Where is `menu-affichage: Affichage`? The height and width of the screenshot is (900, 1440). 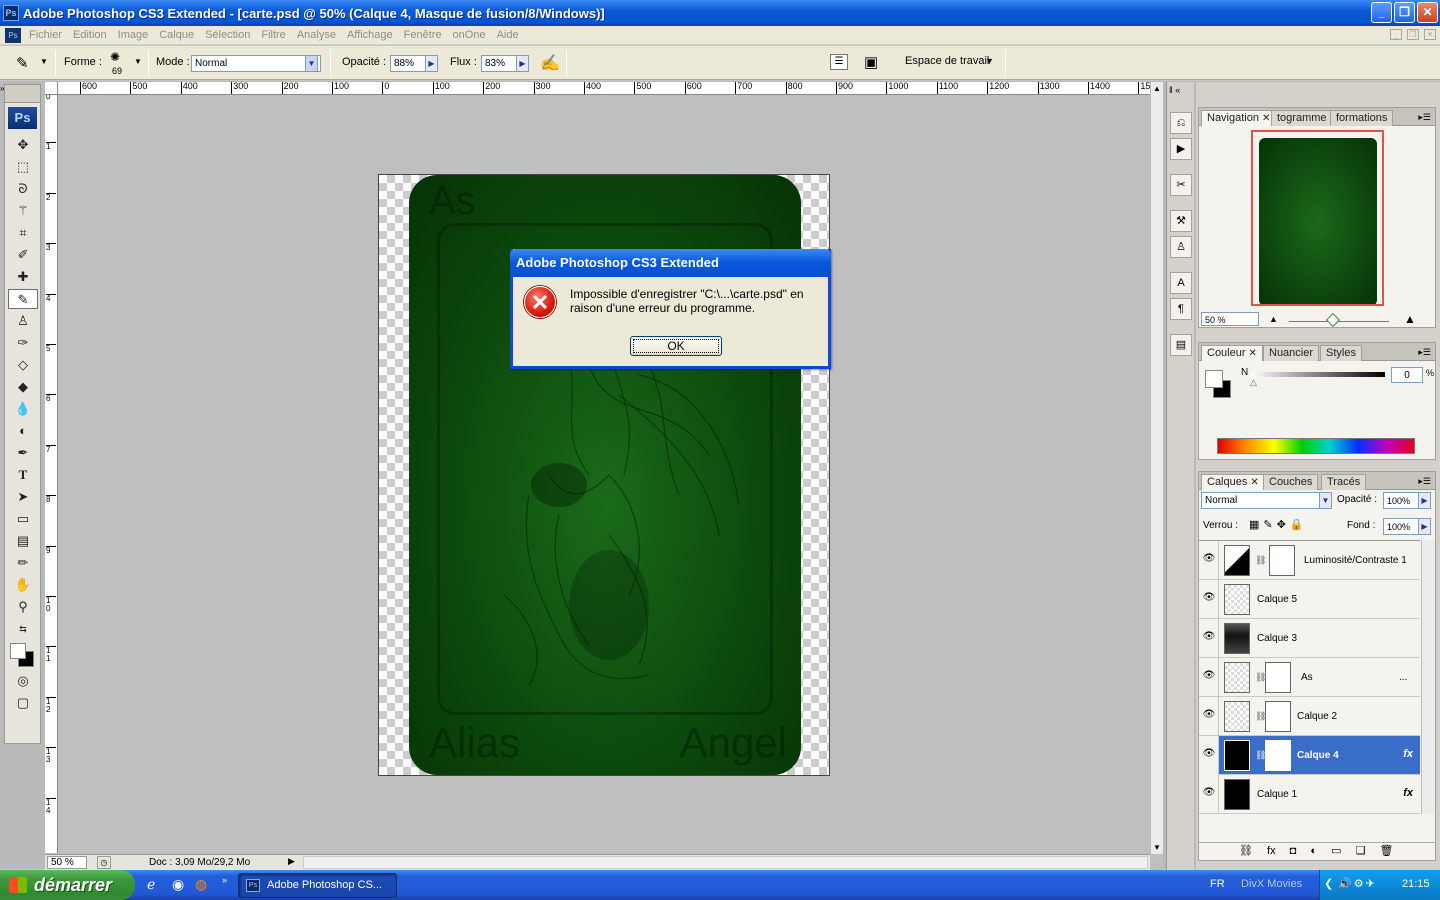 menu-affichage: Affichage is located at coordinates (373, 35).